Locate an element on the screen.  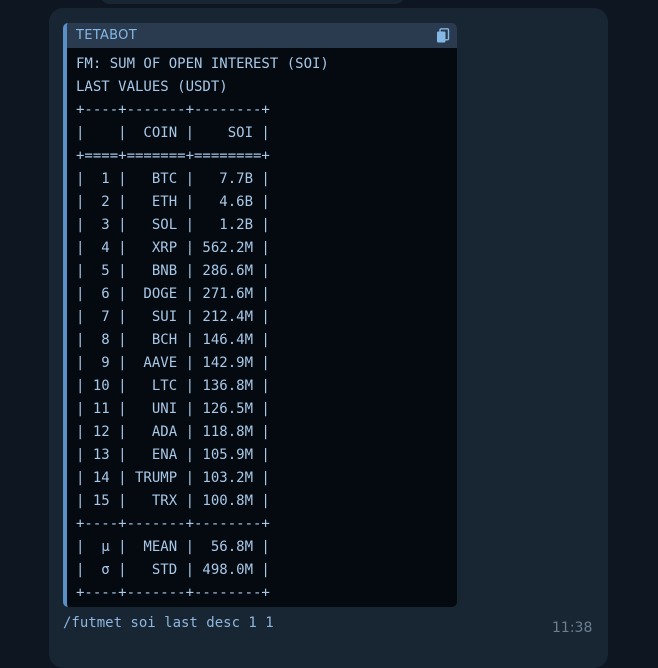
code-line: | μ | MEAN | 56.8M | is located at coordinates (173, 547).